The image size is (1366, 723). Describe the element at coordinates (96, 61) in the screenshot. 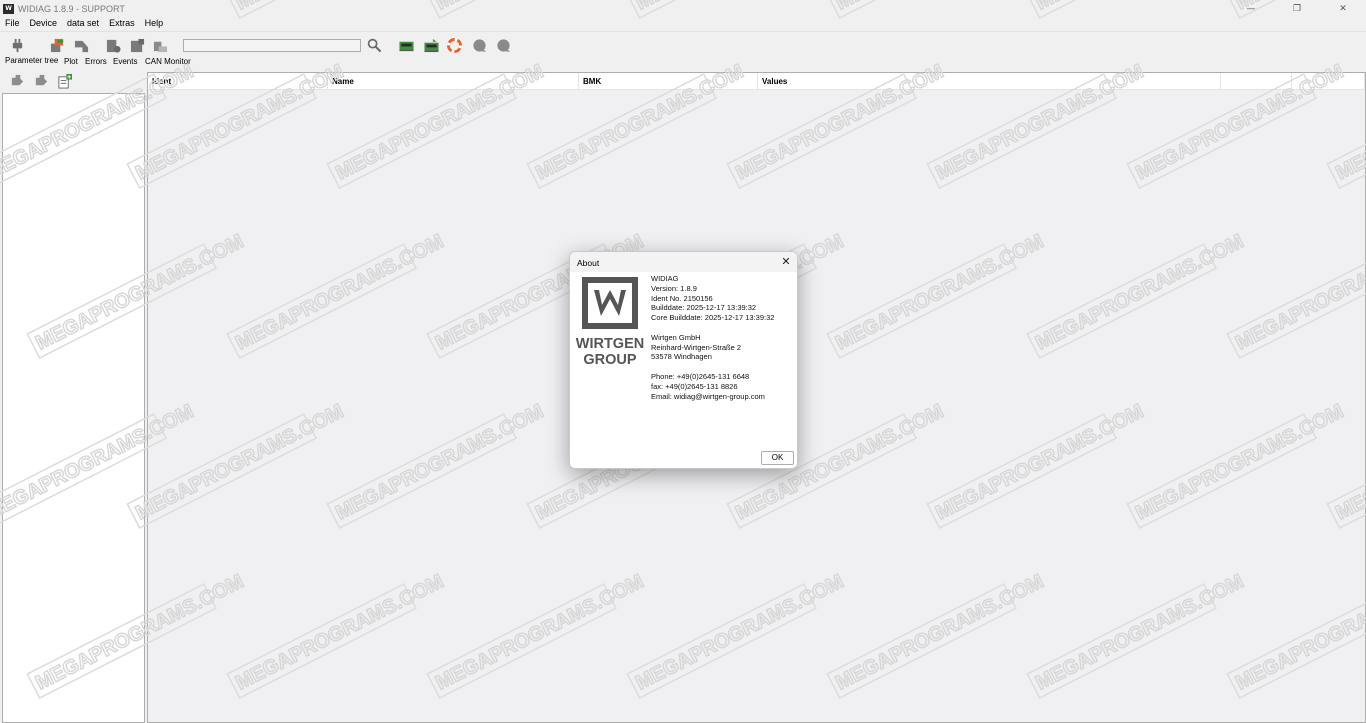

I see `errors-label: Errors` at that location.